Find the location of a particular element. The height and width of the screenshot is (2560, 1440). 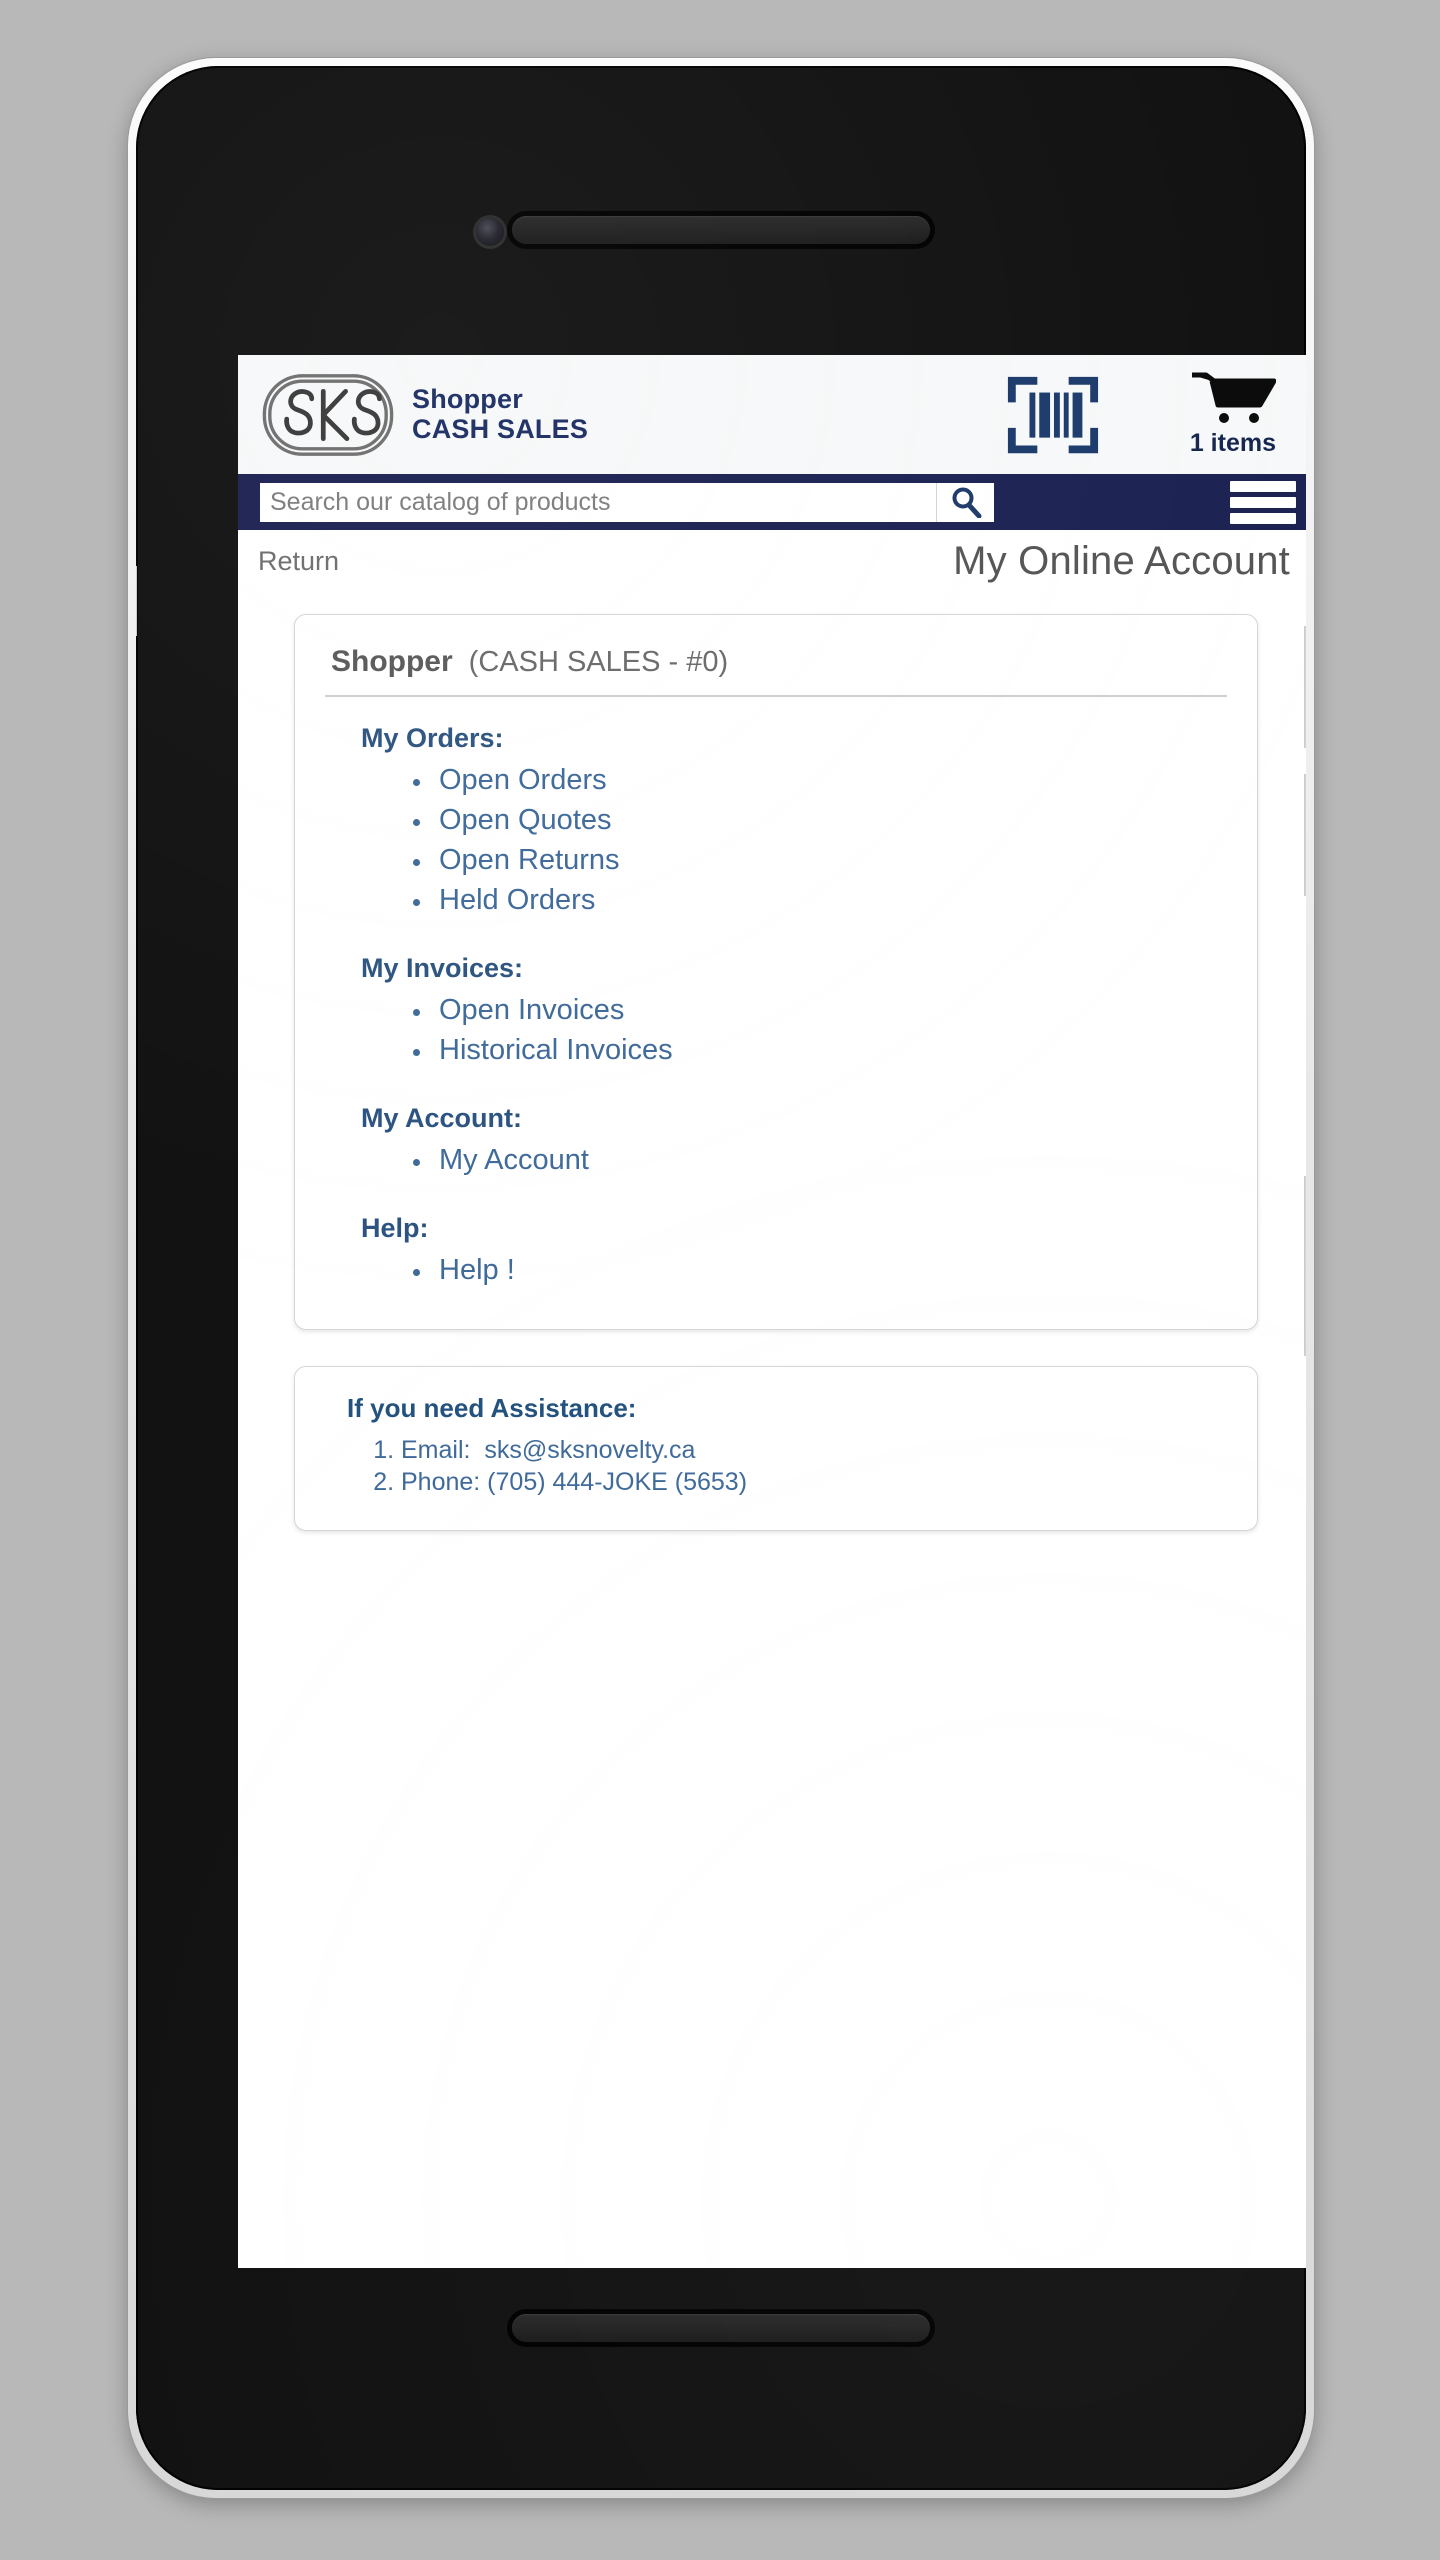

volume-up-button is located at coordinates (1305, 687).